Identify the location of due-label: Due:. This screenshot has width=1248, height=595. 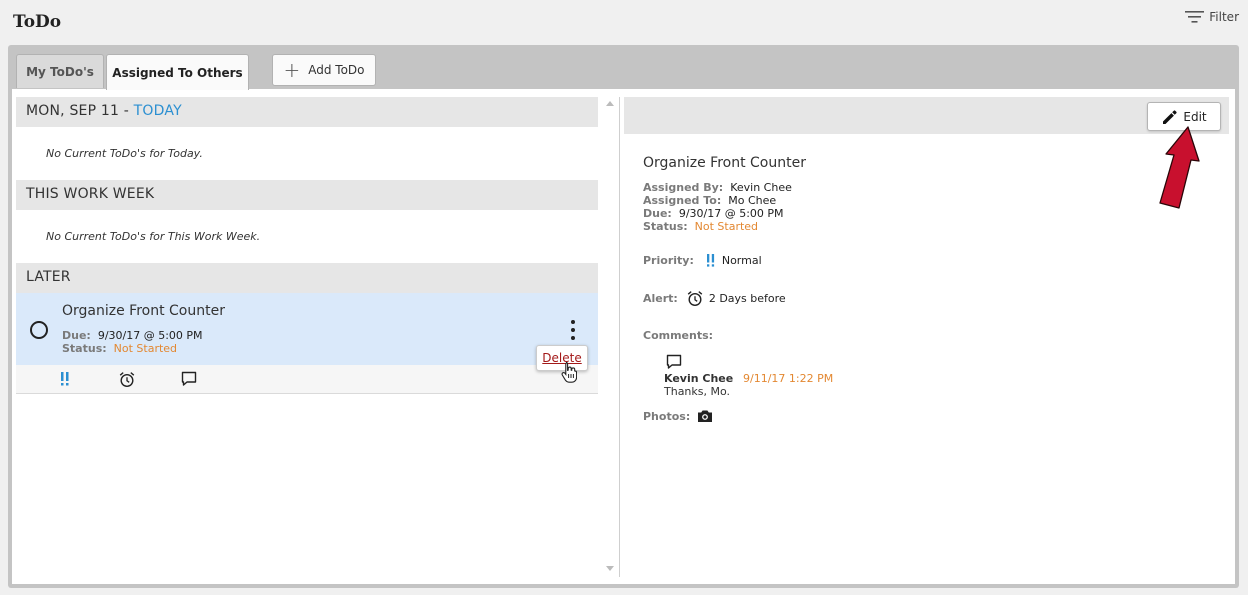
(76, 335).